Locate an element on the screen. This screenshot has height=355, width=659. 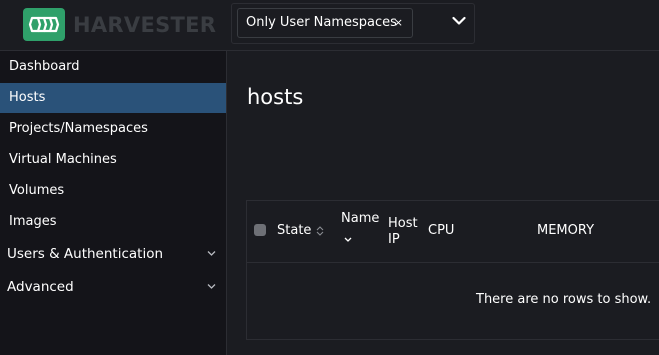
sidebar-item-images: Images is located at coordinates (113, 222).